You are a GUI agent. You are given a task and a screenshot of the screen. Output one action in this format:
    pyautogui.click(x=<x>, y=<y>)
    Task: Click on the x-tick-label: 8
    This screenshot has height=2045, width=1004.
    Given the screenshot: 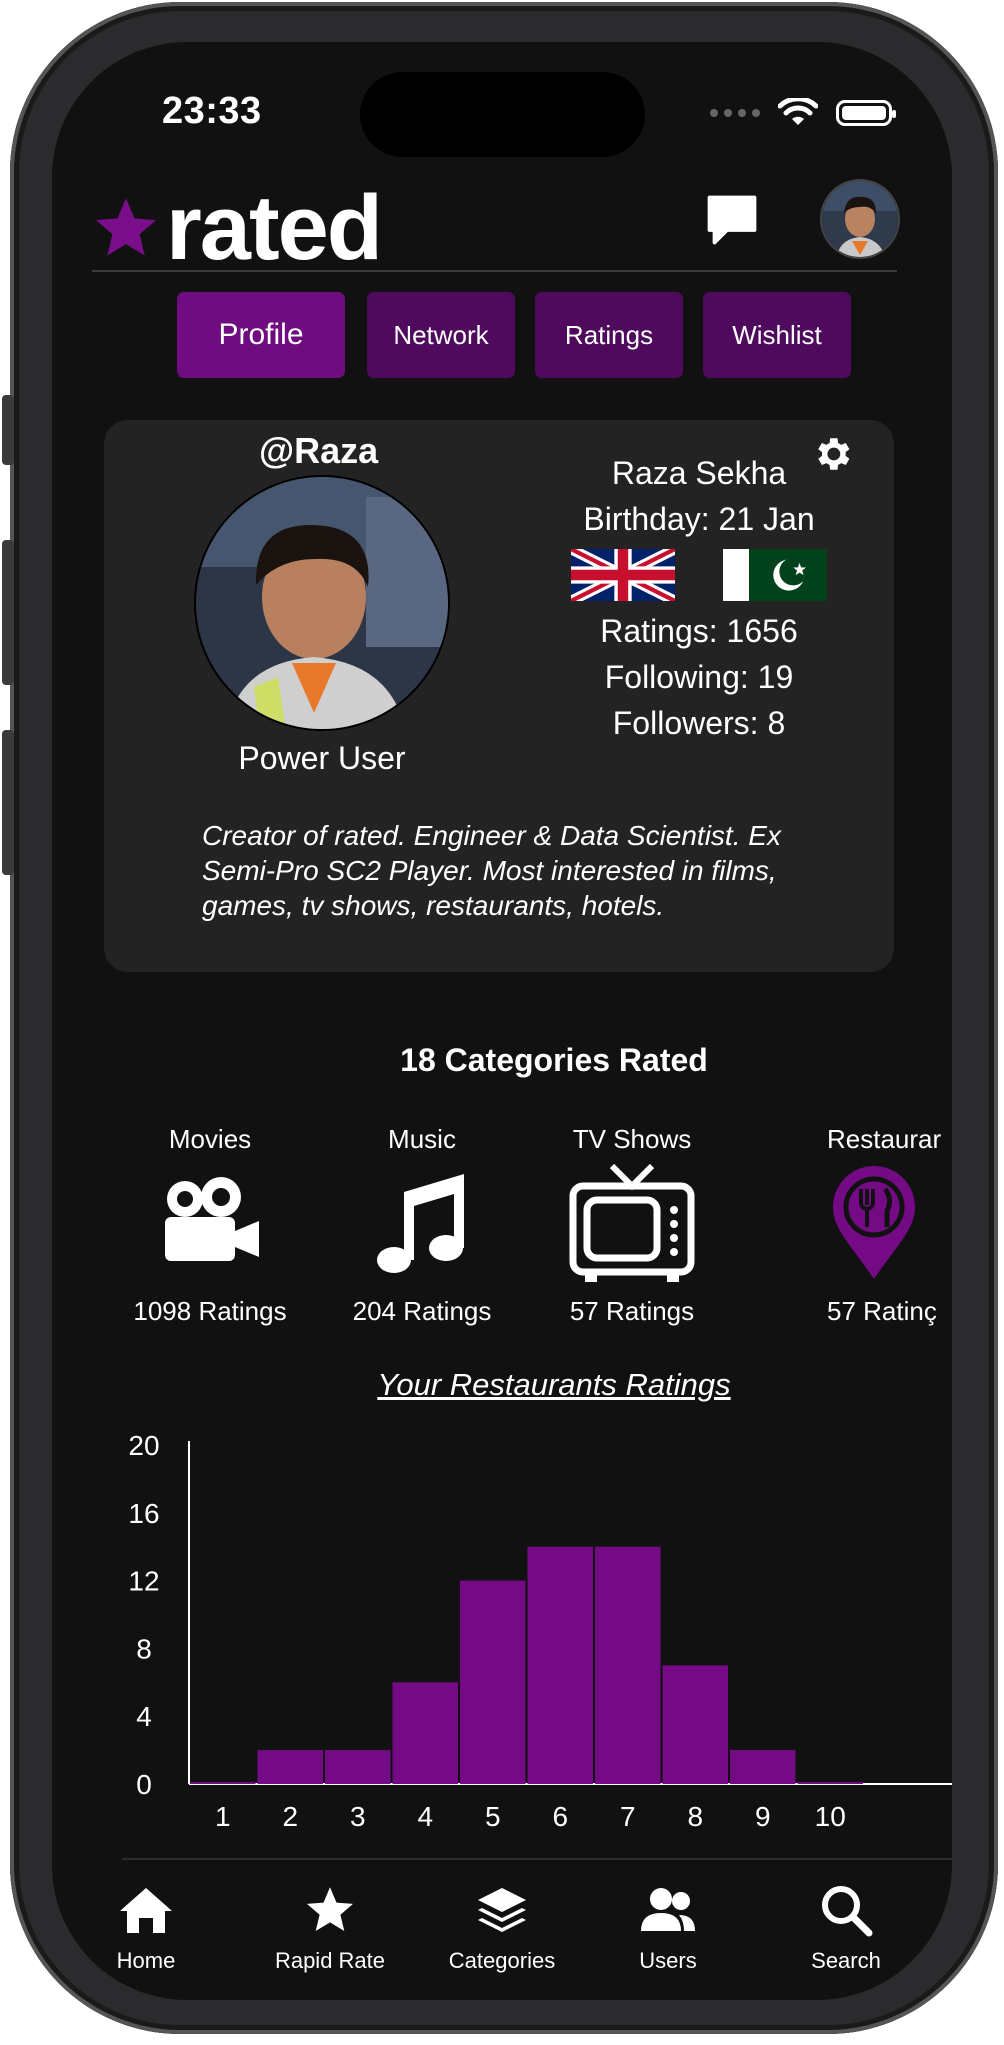 What is the action you would take?
    pyautogui.click(x=695, y=1814)
    